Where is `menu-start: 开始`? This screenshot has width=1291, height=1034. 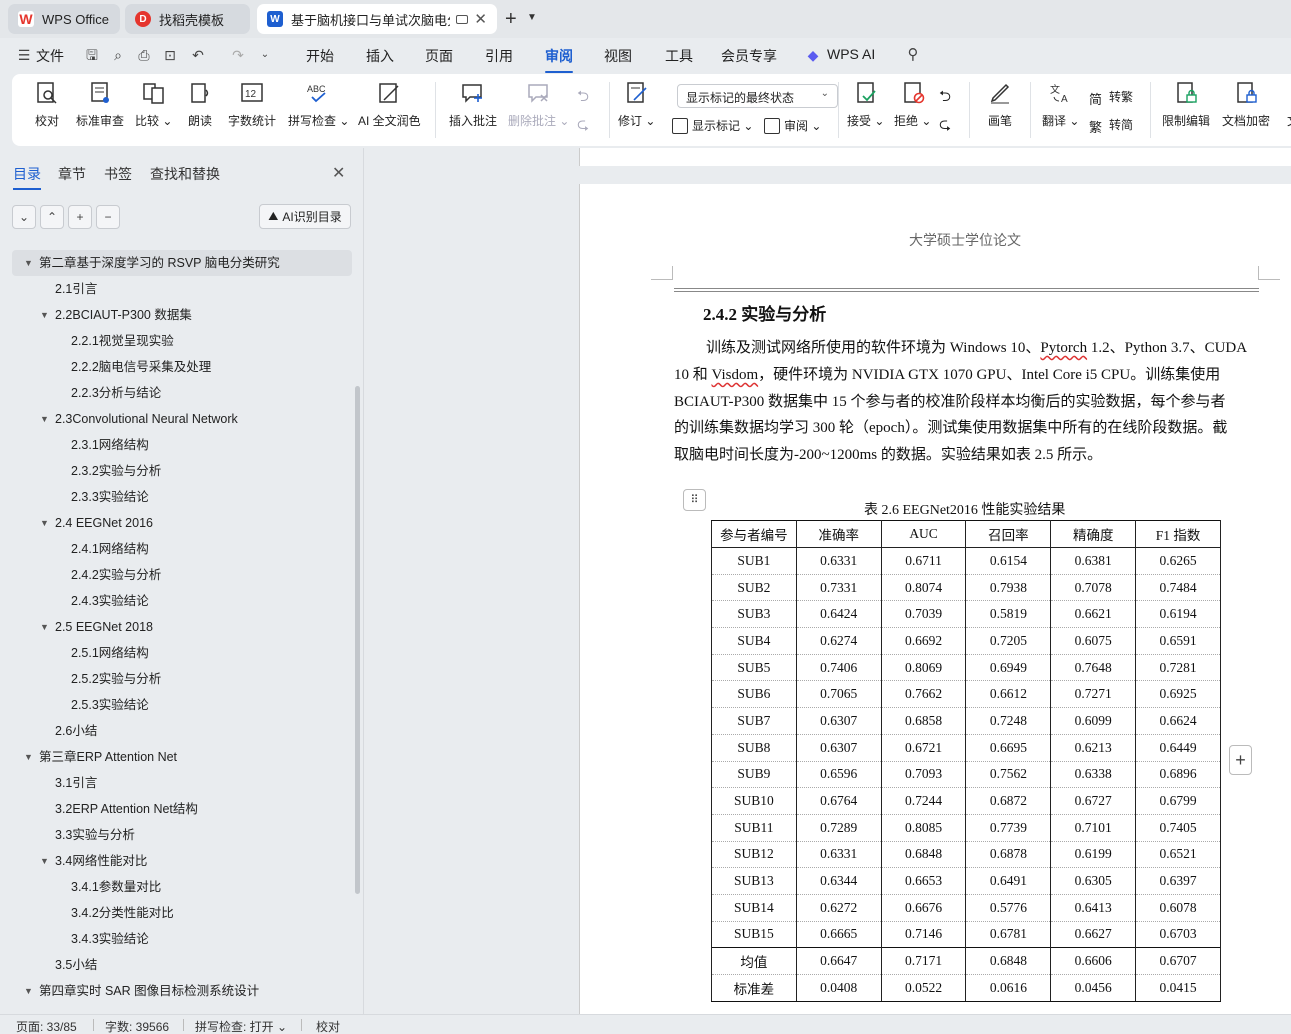
menu-start: 开始 is located at coordinates (320, 56).